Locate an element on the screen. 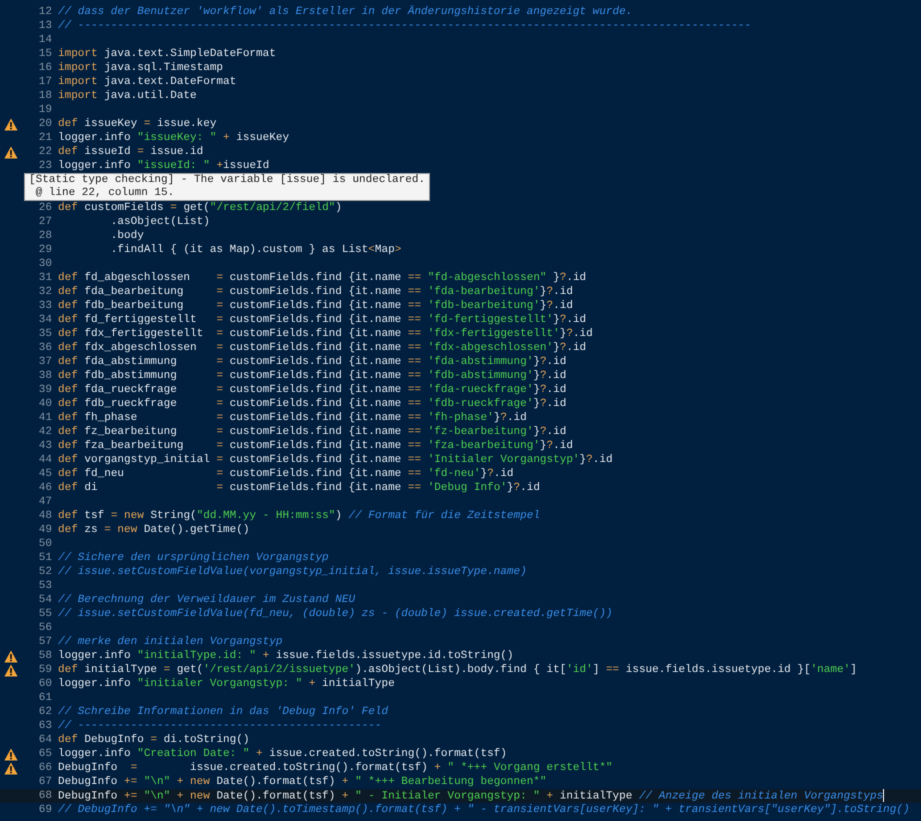  line-number: 68 is located at coordinates (45, 796).